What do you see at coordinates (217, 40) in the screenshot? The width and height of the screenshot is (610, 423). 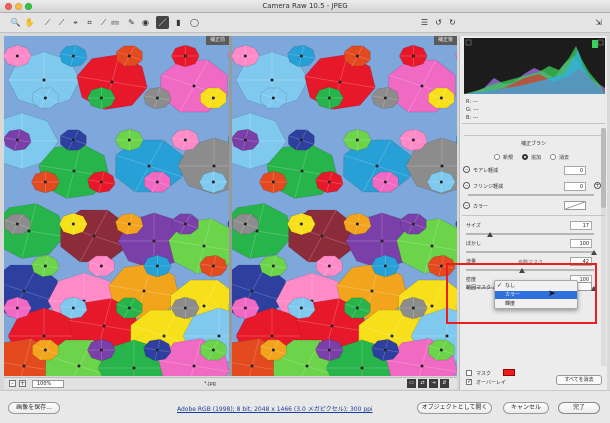 I see `before-label: 補正前` at bounding box center [217, 40].